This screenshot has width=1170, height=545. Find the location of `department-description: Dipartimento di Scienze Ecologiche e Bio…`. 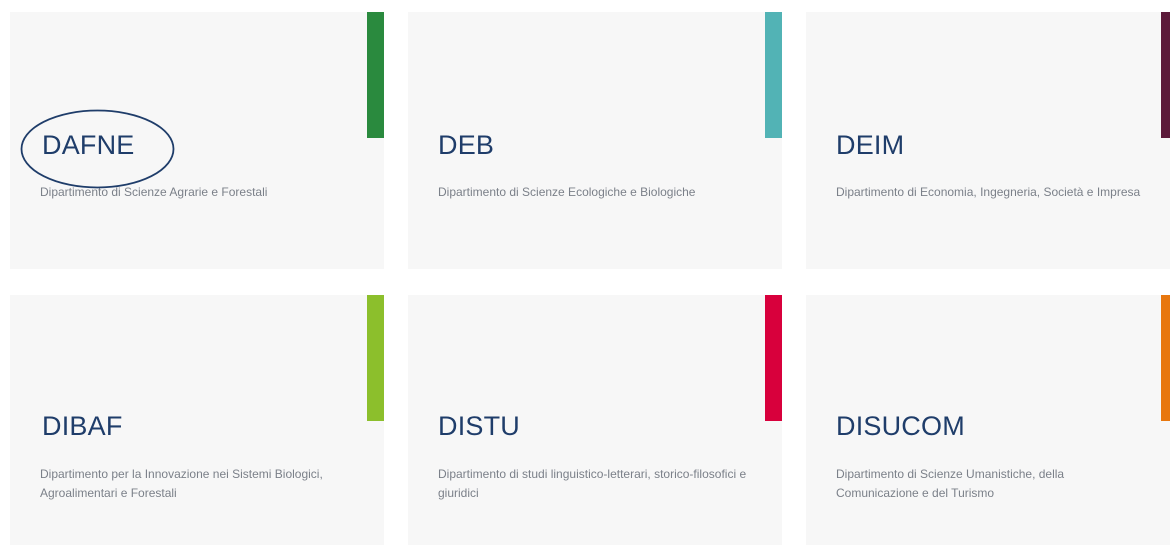

department-description: Dipartimento di Scienze Ecologiche e Bio… is located at coordinates (567, 192).